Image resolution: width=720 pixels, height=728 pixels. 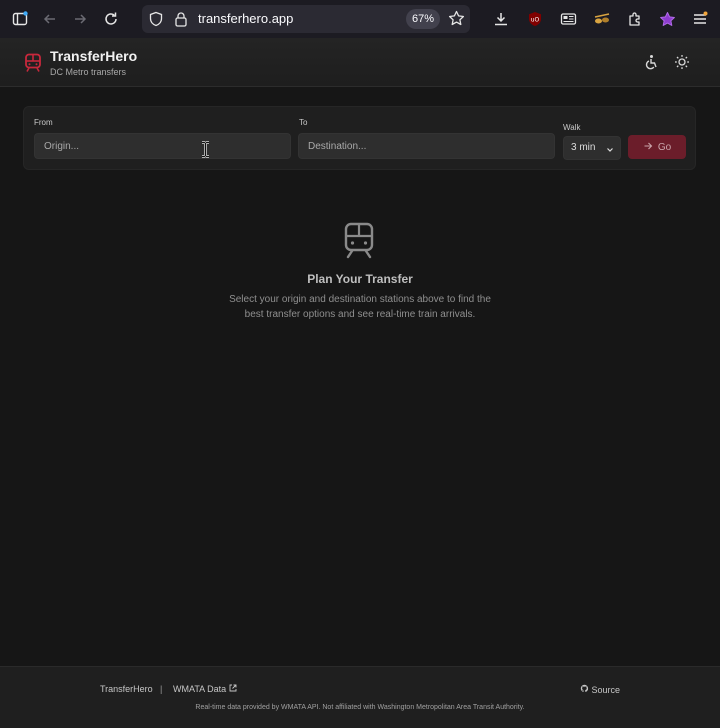 I want to click on bookmark-star-icon, so click(x=456, y=21).